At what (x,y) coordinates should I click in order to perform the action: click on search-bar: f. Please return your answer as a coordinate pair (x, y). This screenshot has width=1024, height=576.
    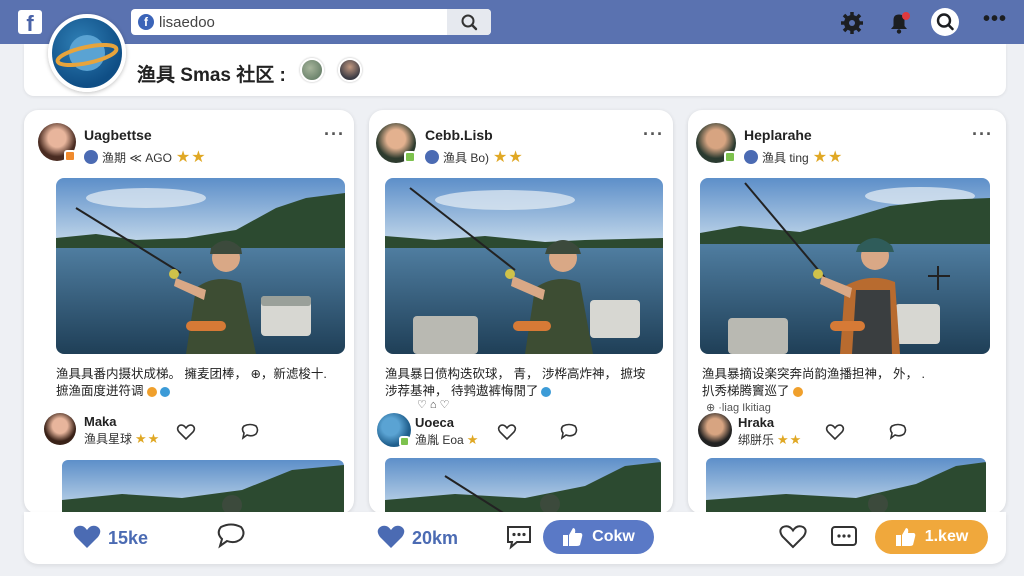
    Looking at the image, I should click on (311, 22).